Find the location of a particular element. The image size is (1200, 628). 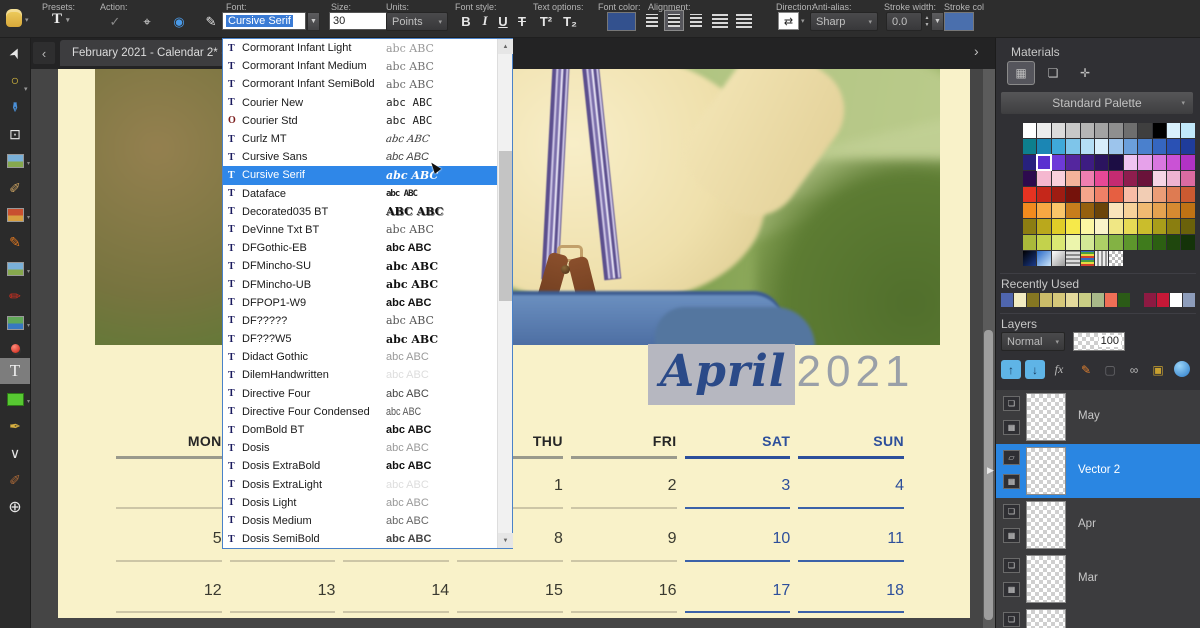

subscript-button: T₂ is located at coordinates (570, 21).